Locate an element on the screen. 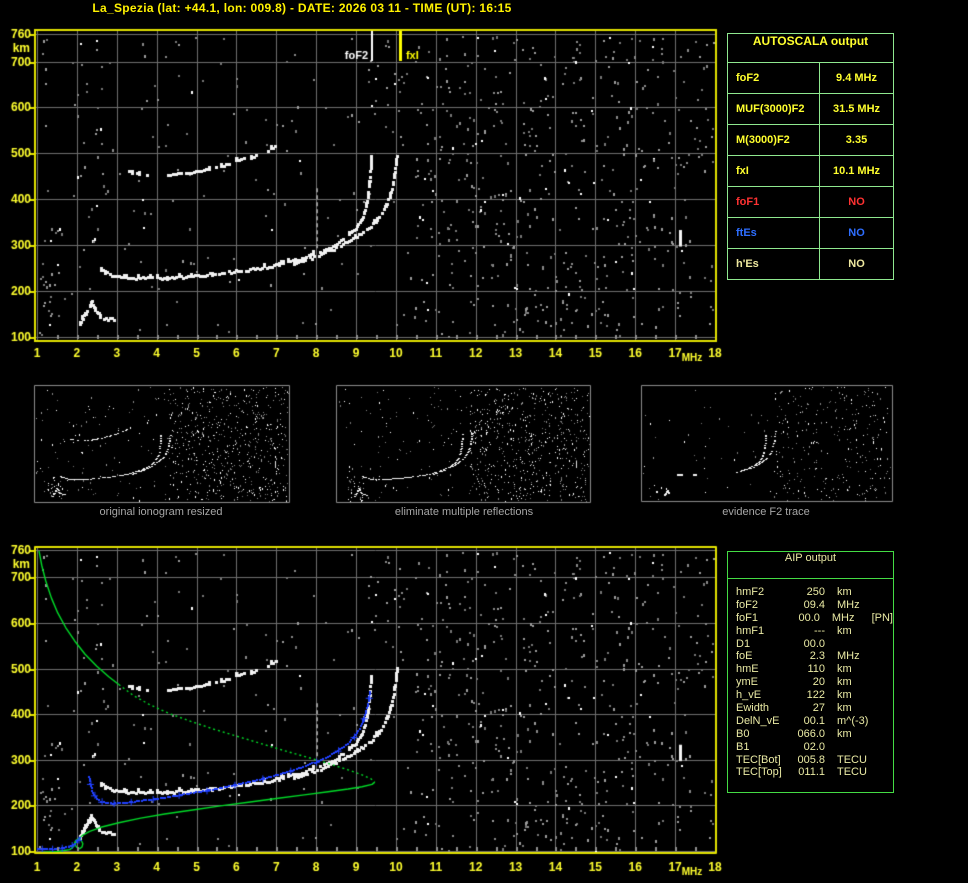 Image resolution: width=968 pixels, height=883 pixels. metric-label: Ewidth is located at coordinates (753, 708).